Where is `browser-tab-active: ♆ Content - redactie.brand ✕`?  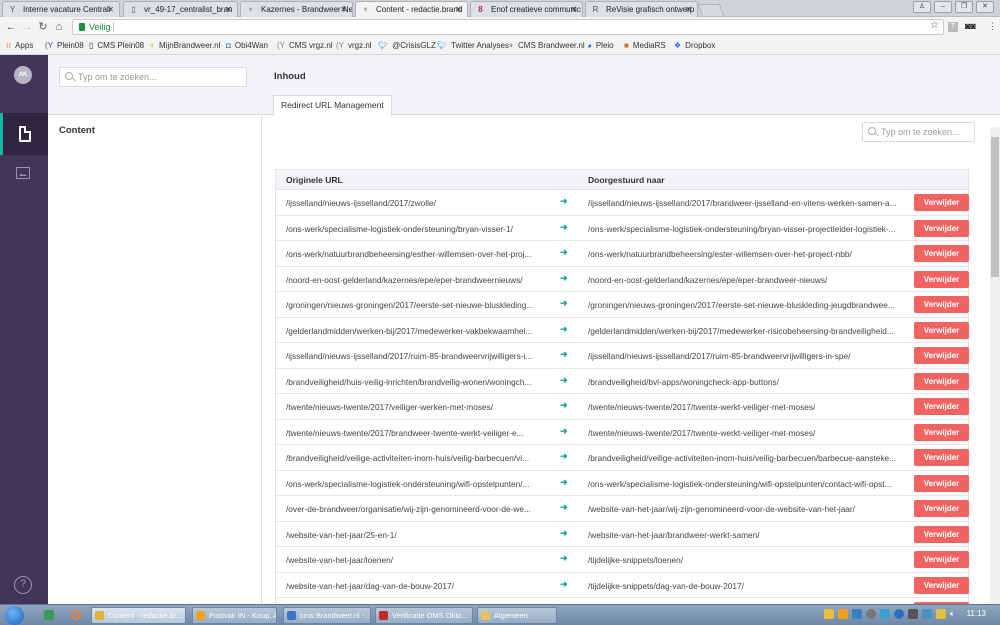 browser-tab-active: ♆ Content - redactie.brand ✕ is located at coordinates (411, 9).